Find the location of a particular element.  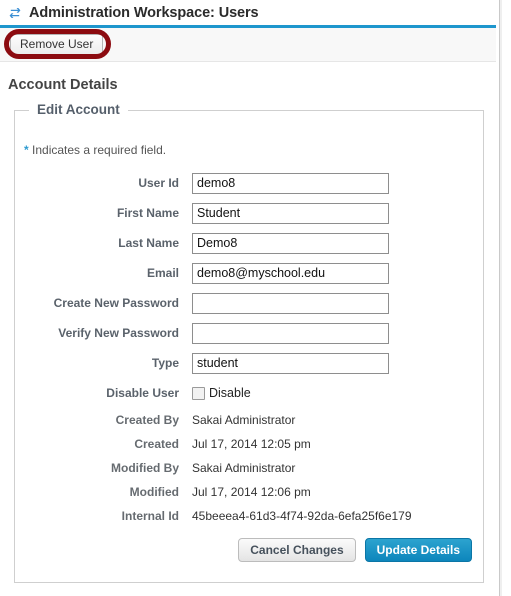

label-first-name: First Name is located at coordinates (147, 213).